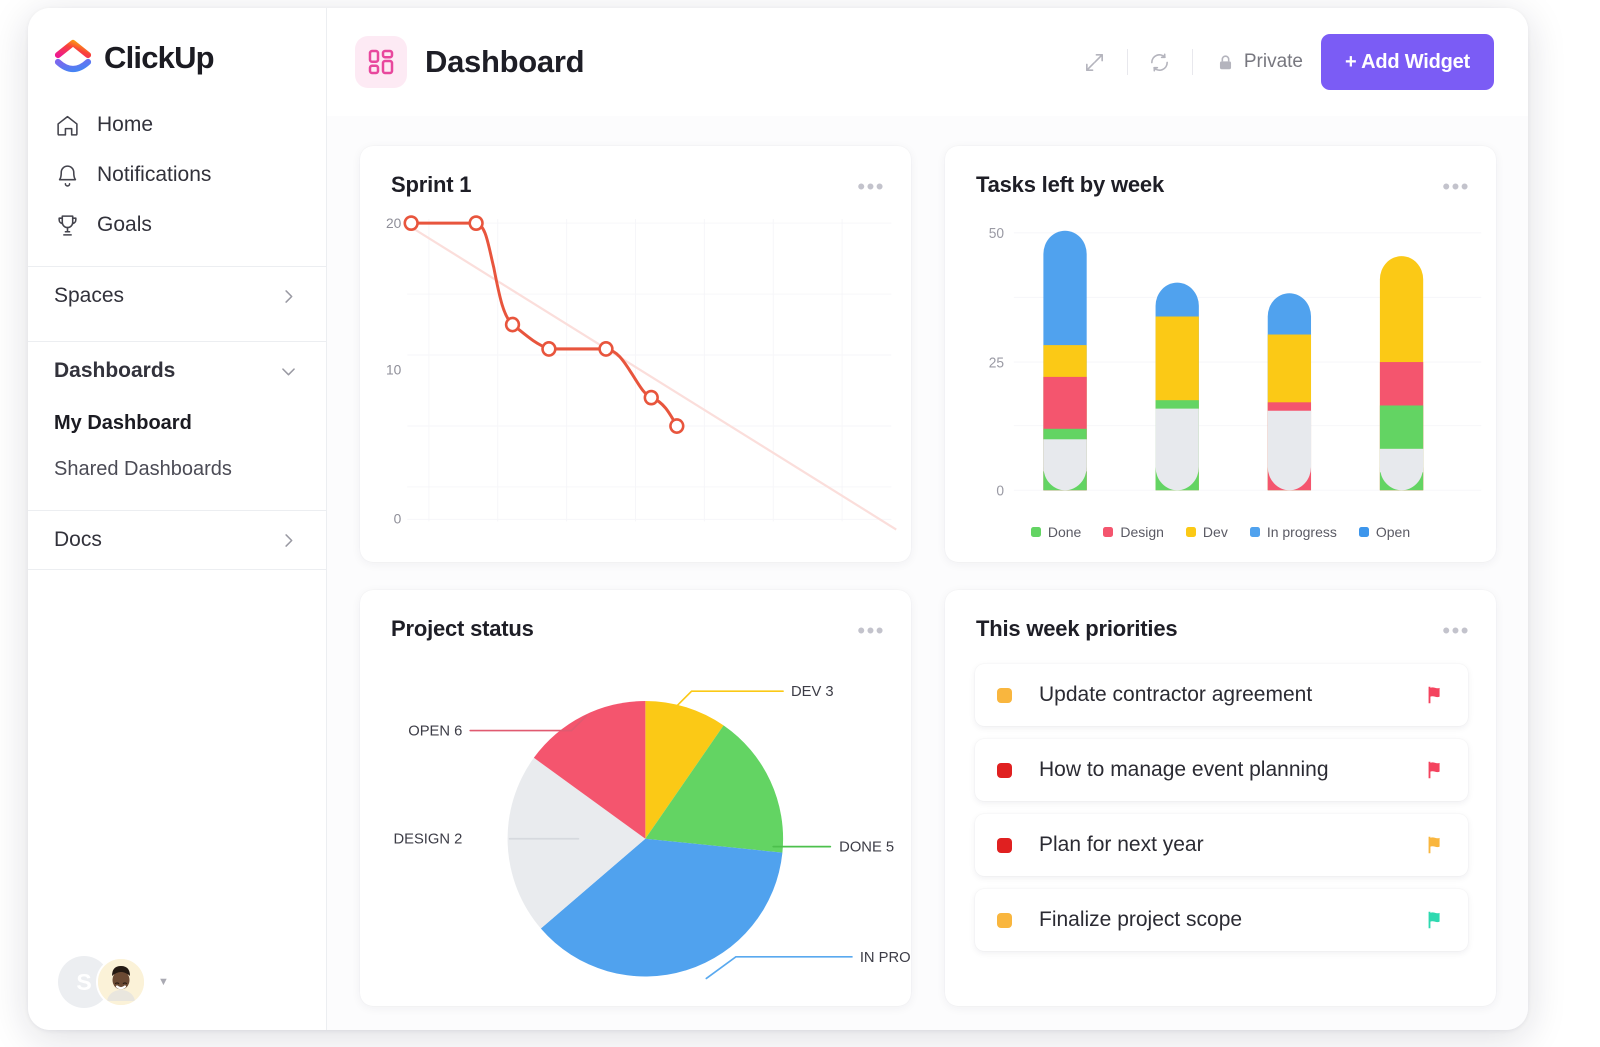 The height and width of the screenshot is (1047, 1600). I want to click on dashboard-grid-icon, so click(381, 62).